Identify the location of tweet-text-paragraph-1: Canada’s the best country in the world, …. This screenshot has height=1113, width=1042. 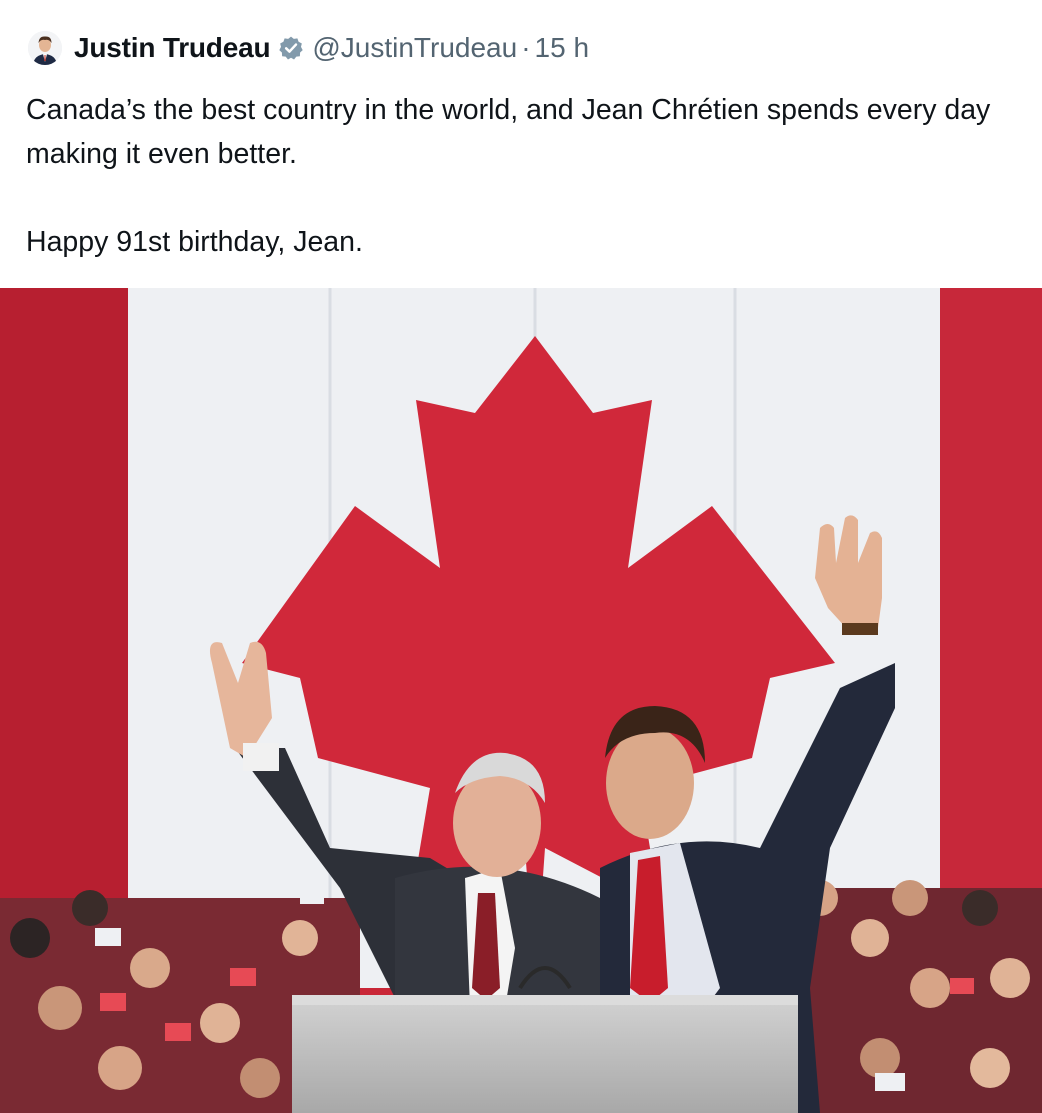
(508, 132).